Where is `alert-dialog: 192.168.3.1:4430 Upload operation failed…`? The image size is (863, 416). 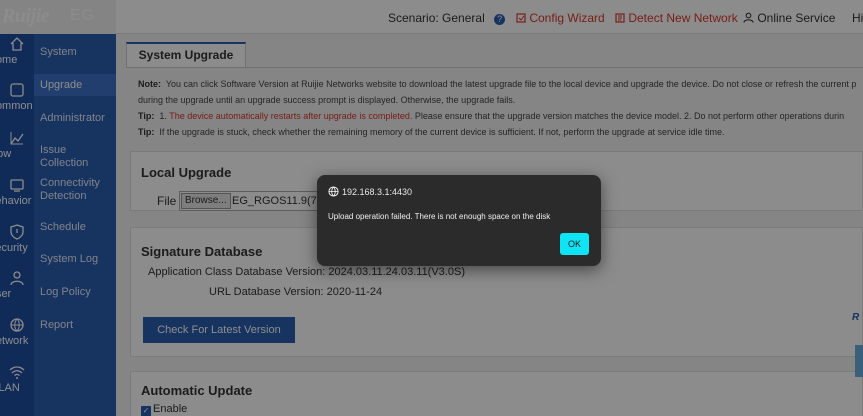
alert-dialog: 192.168.3.1:4430 Upload operation failed… is located at coordinates (459, 220).